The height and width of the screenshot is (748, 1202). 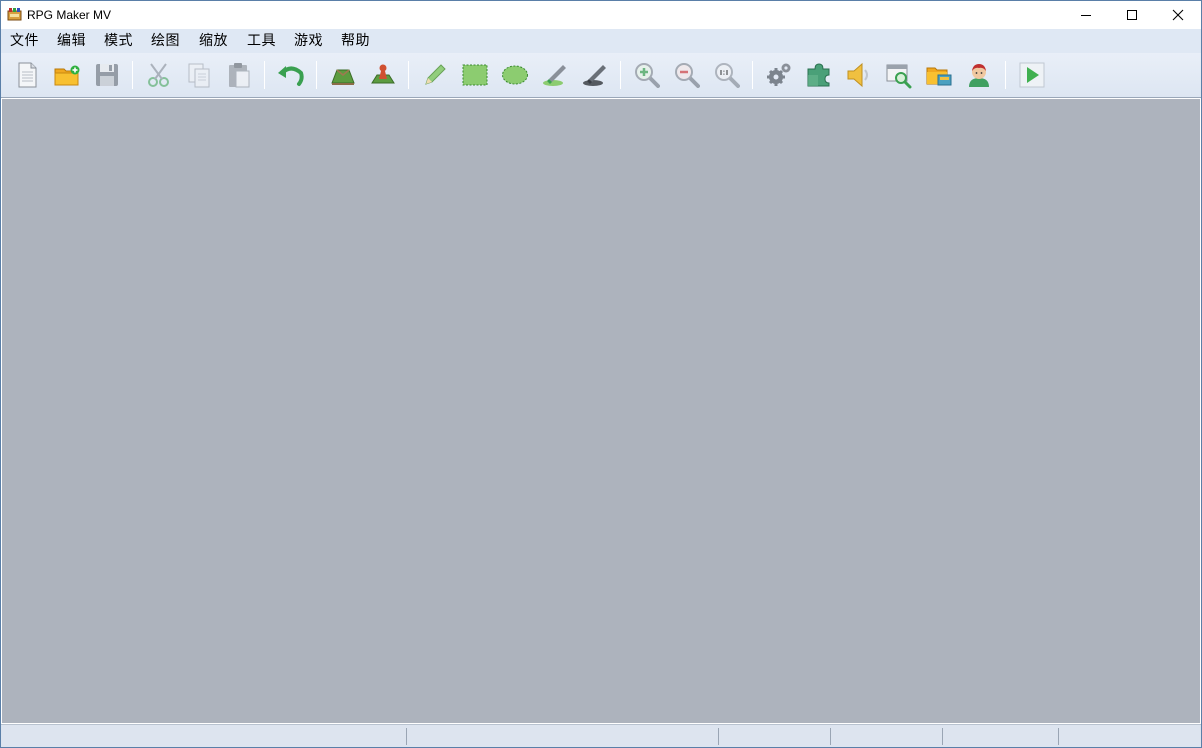 I want to click on toolbar, so click(x=601, y=75).